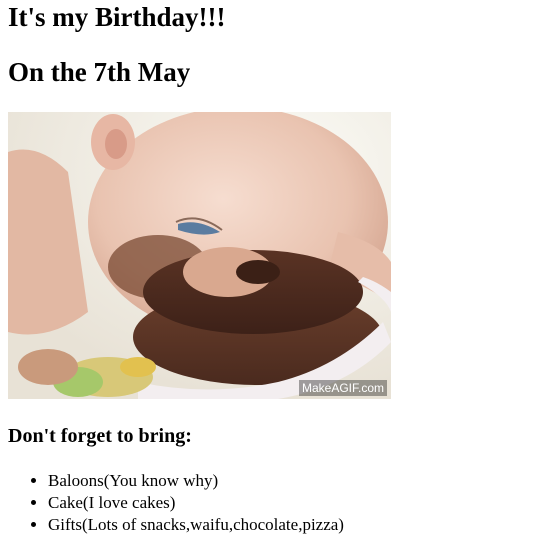 The image size is (546, 539). I want to click on list-item: Cake(I love cakes), so click(196, 503).